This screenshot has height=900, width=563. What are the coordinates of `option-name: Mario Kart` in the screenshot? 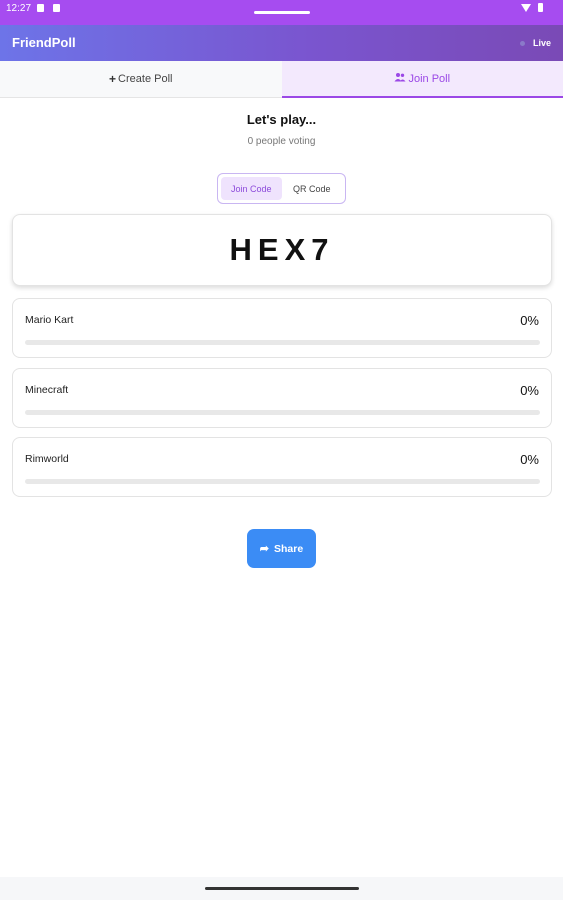 It's located at (49, 320).